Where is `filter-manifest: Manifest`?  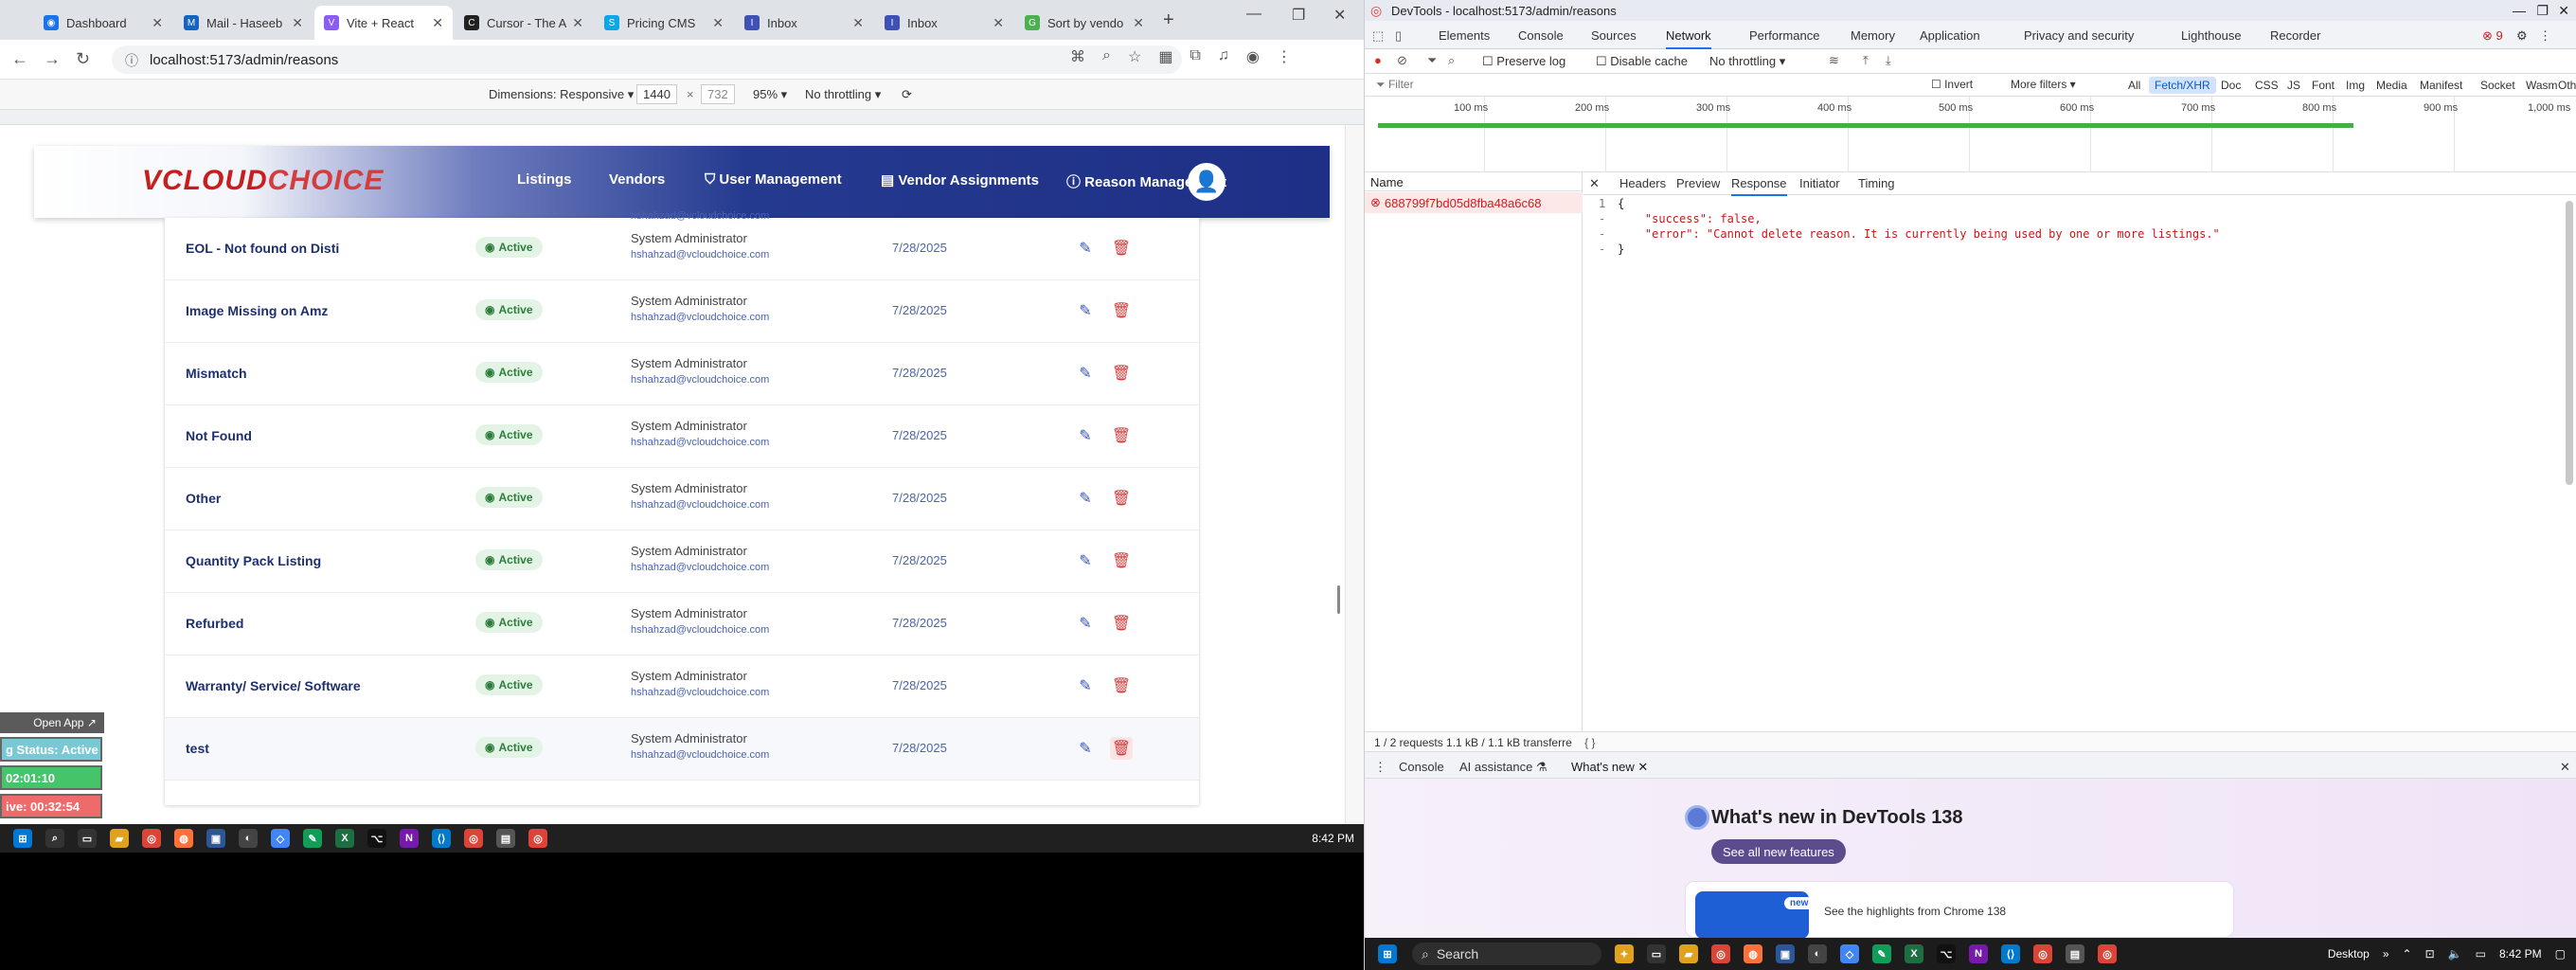
filter-manifest: Manifest is located at coordinates (2441, 85).